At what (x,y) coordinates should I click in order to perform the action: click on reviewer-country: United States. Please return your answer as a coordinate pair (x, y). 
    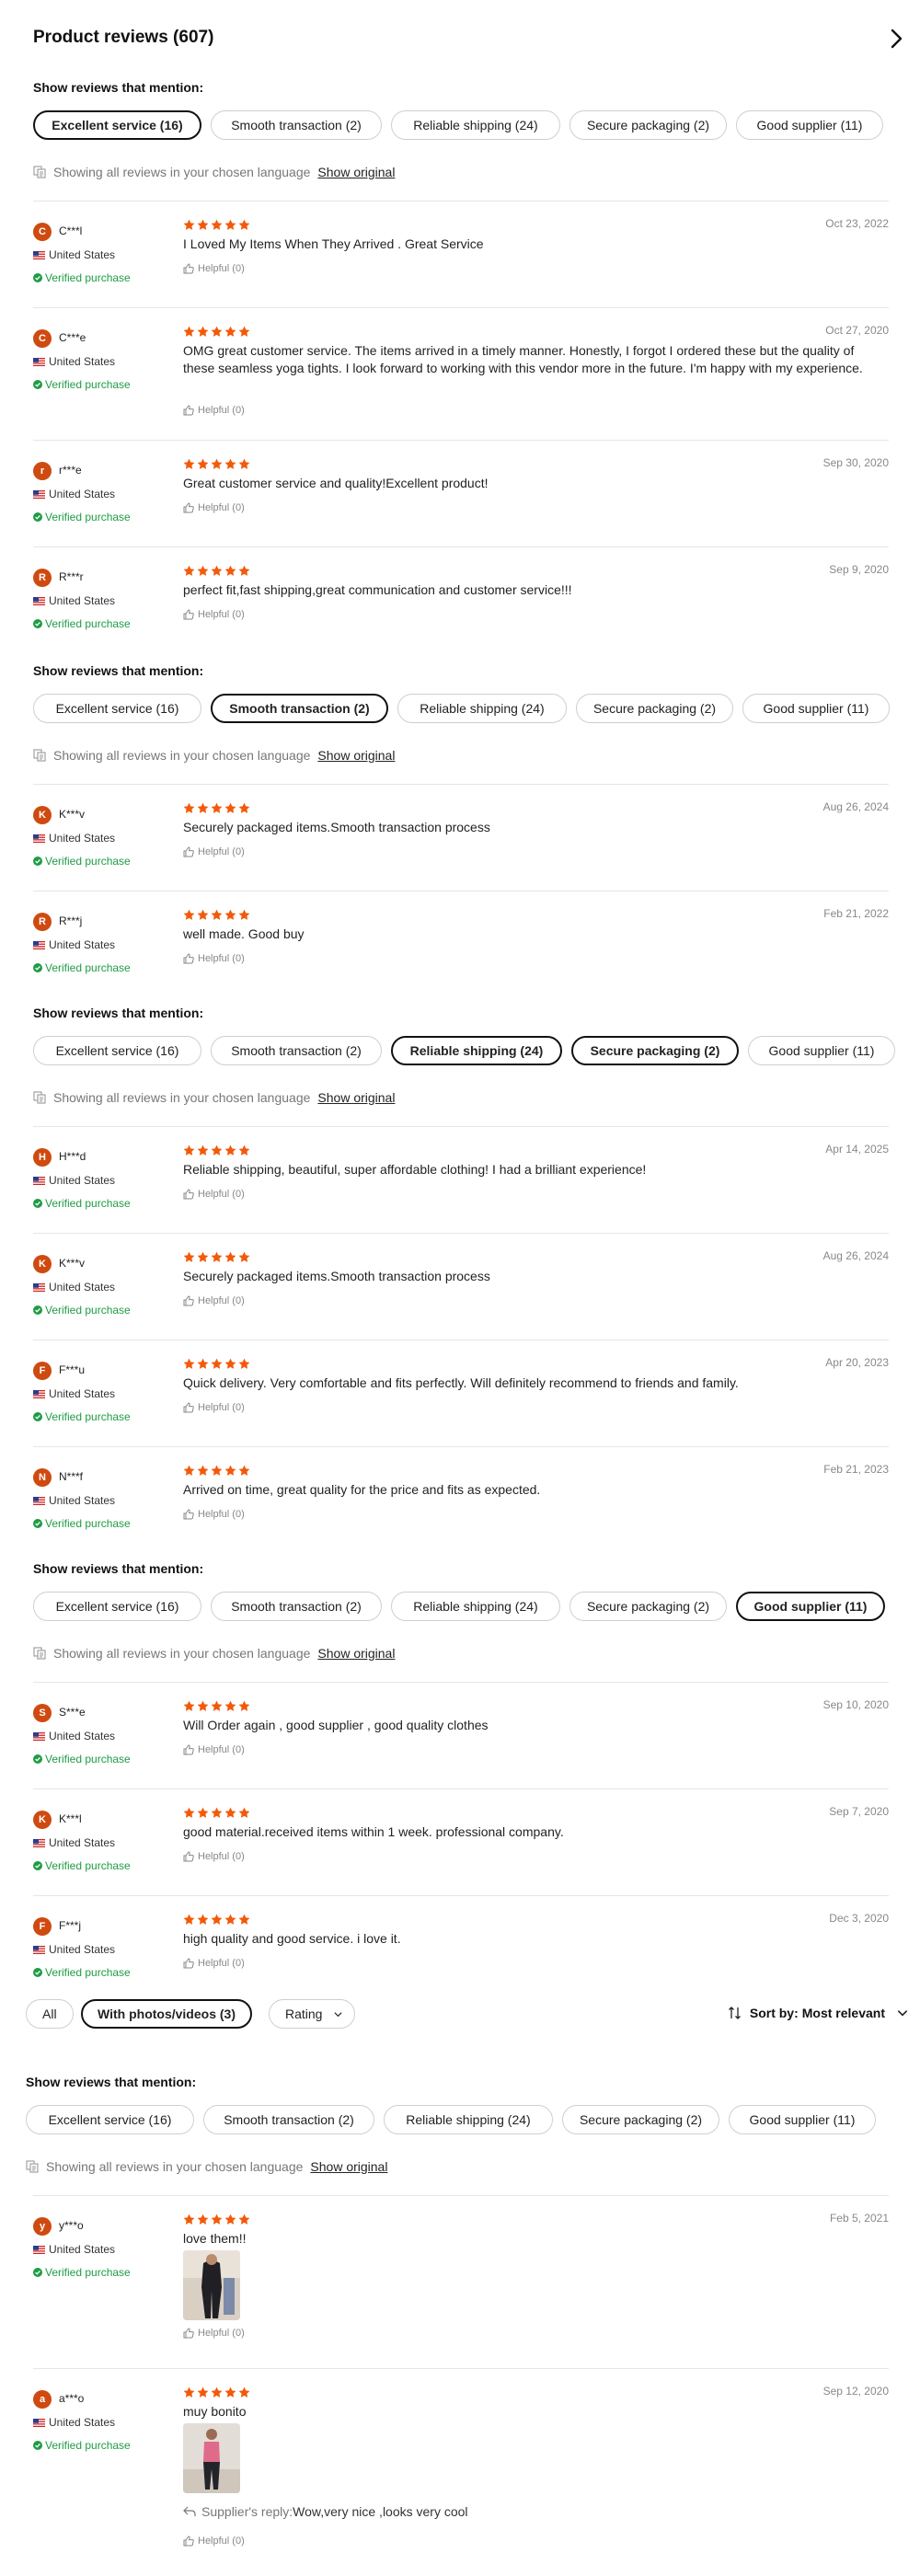
    Looking at the image, I should click on (74, 494).